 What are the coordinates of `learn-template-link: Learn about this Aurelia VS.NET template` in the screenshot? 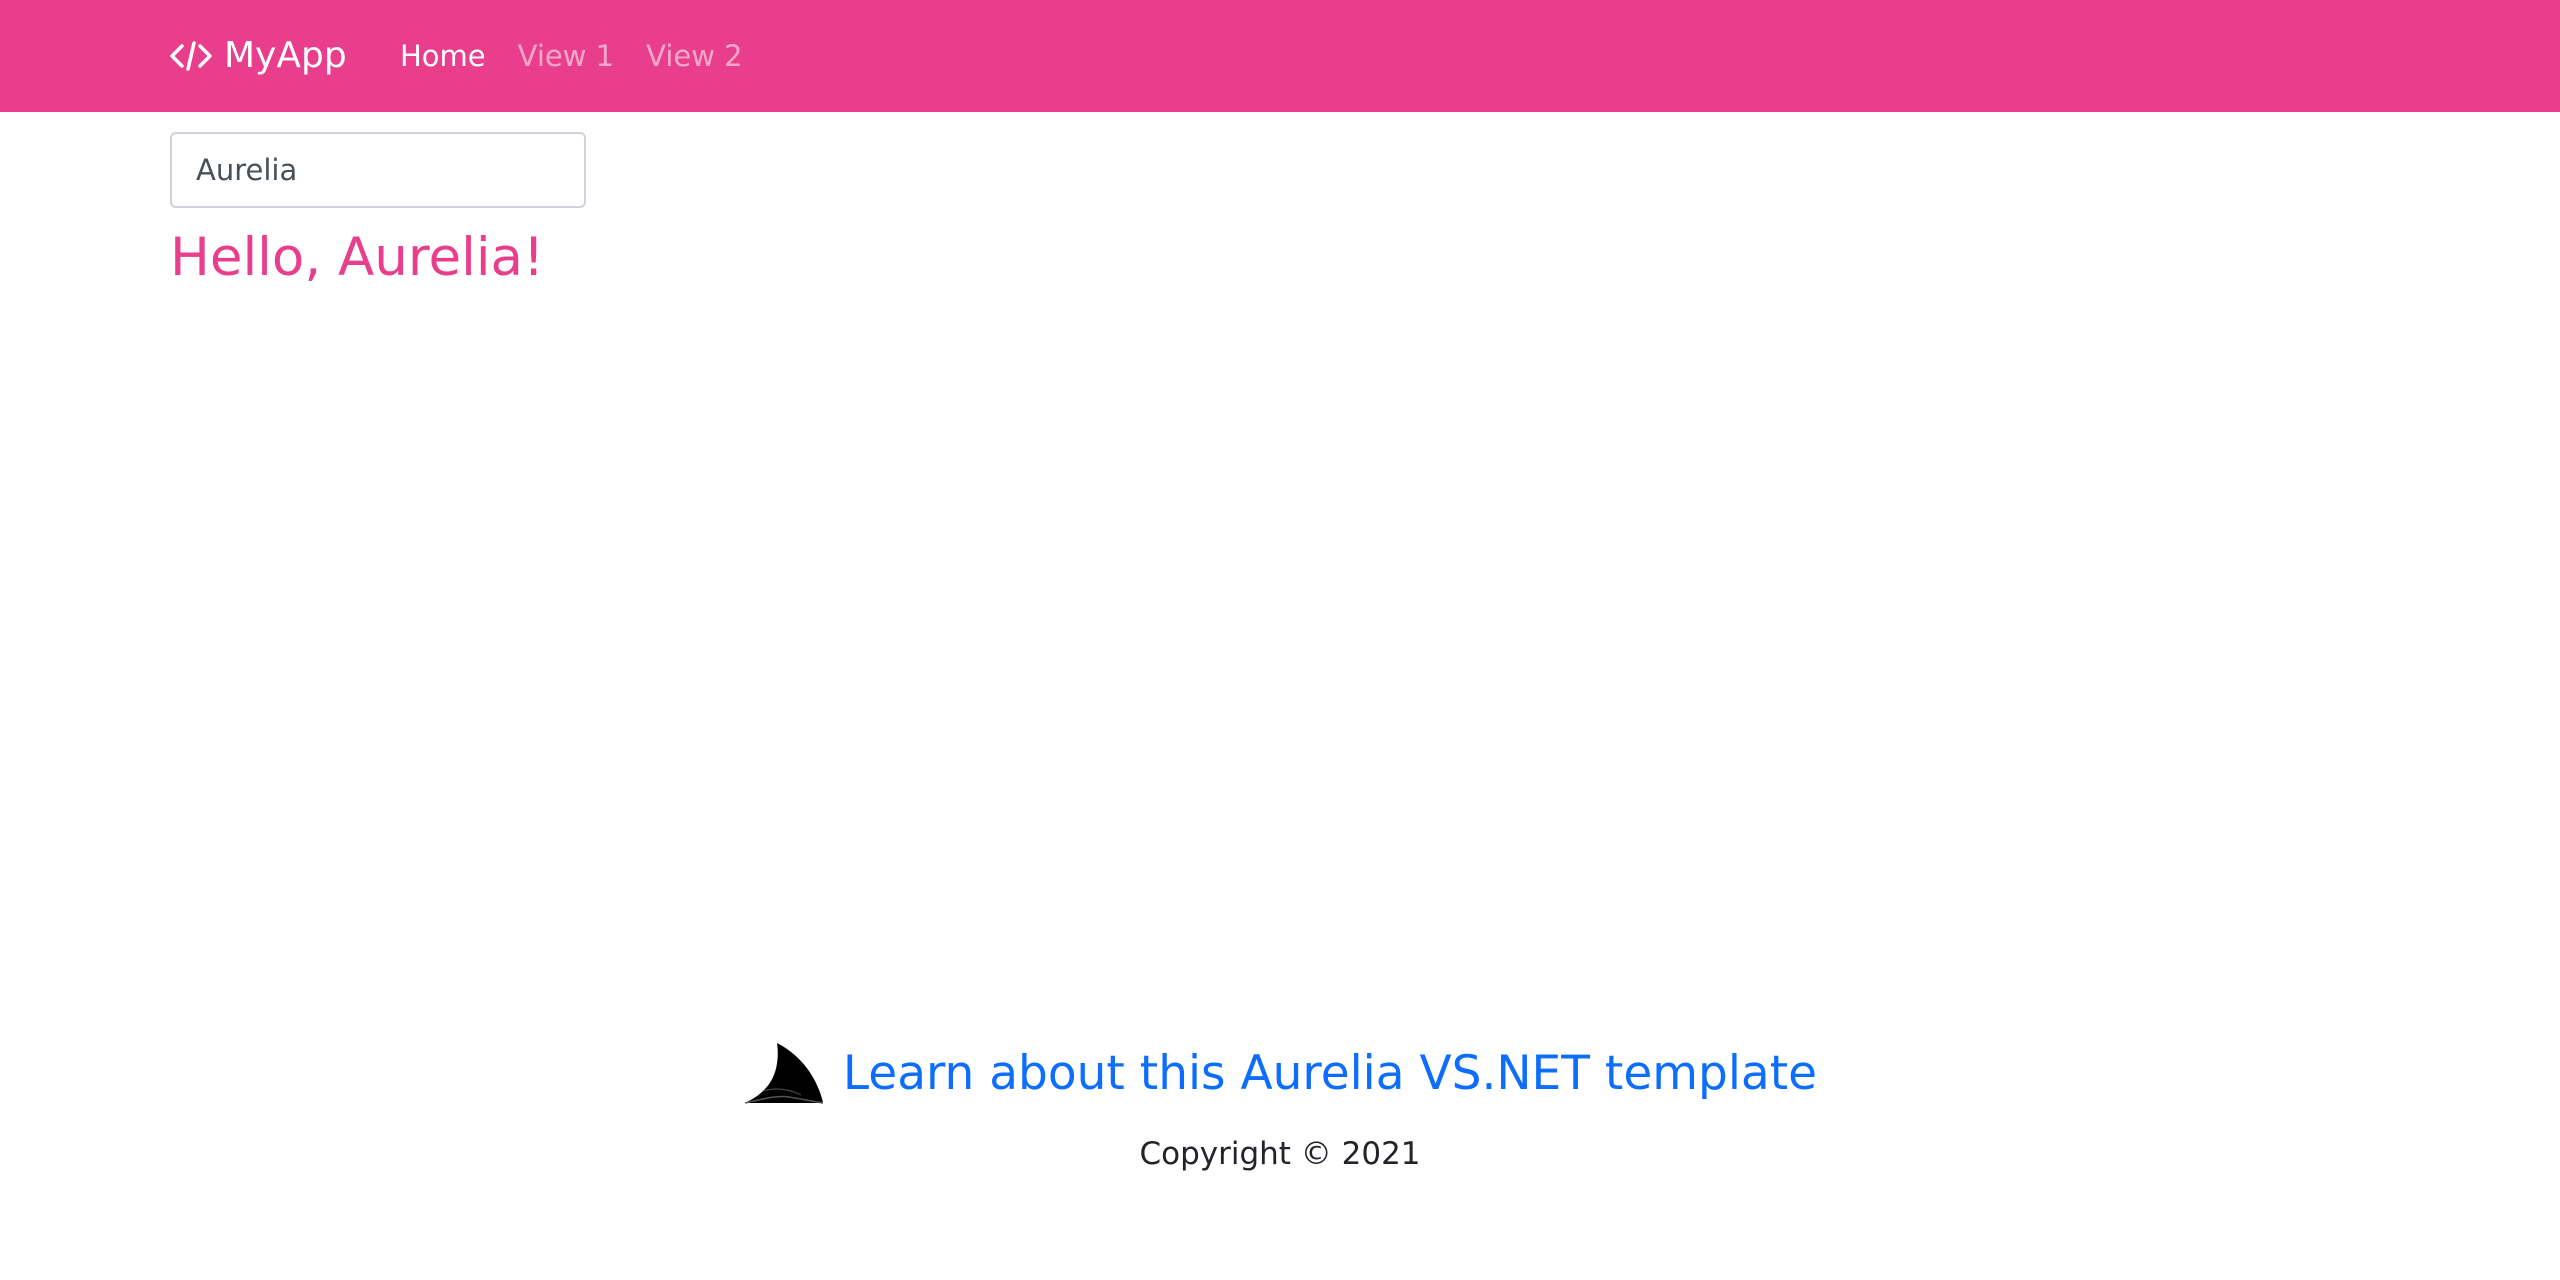 It's located at (1330, 1073).